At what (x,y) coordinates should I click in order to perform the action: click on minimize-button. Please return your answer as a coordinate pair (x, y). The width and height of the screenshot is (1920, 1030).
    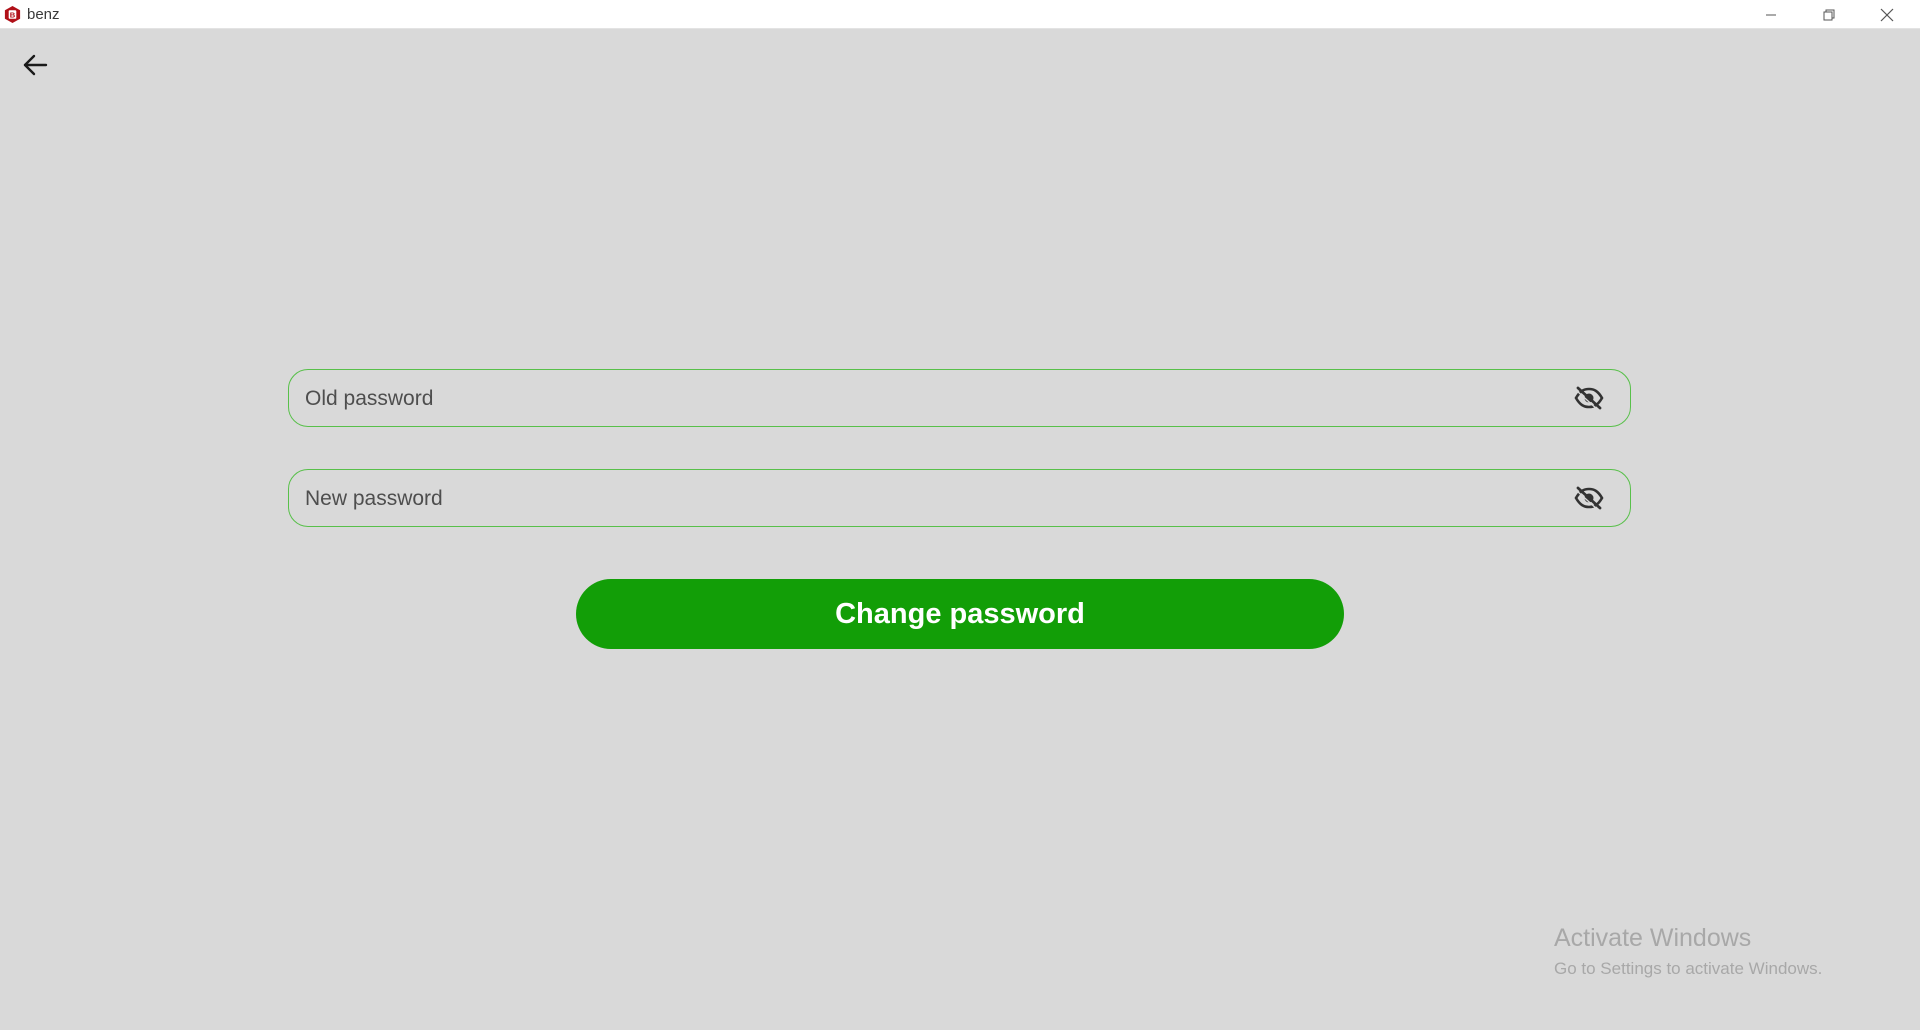
    Looking at the image, I should click on (1771, 14).